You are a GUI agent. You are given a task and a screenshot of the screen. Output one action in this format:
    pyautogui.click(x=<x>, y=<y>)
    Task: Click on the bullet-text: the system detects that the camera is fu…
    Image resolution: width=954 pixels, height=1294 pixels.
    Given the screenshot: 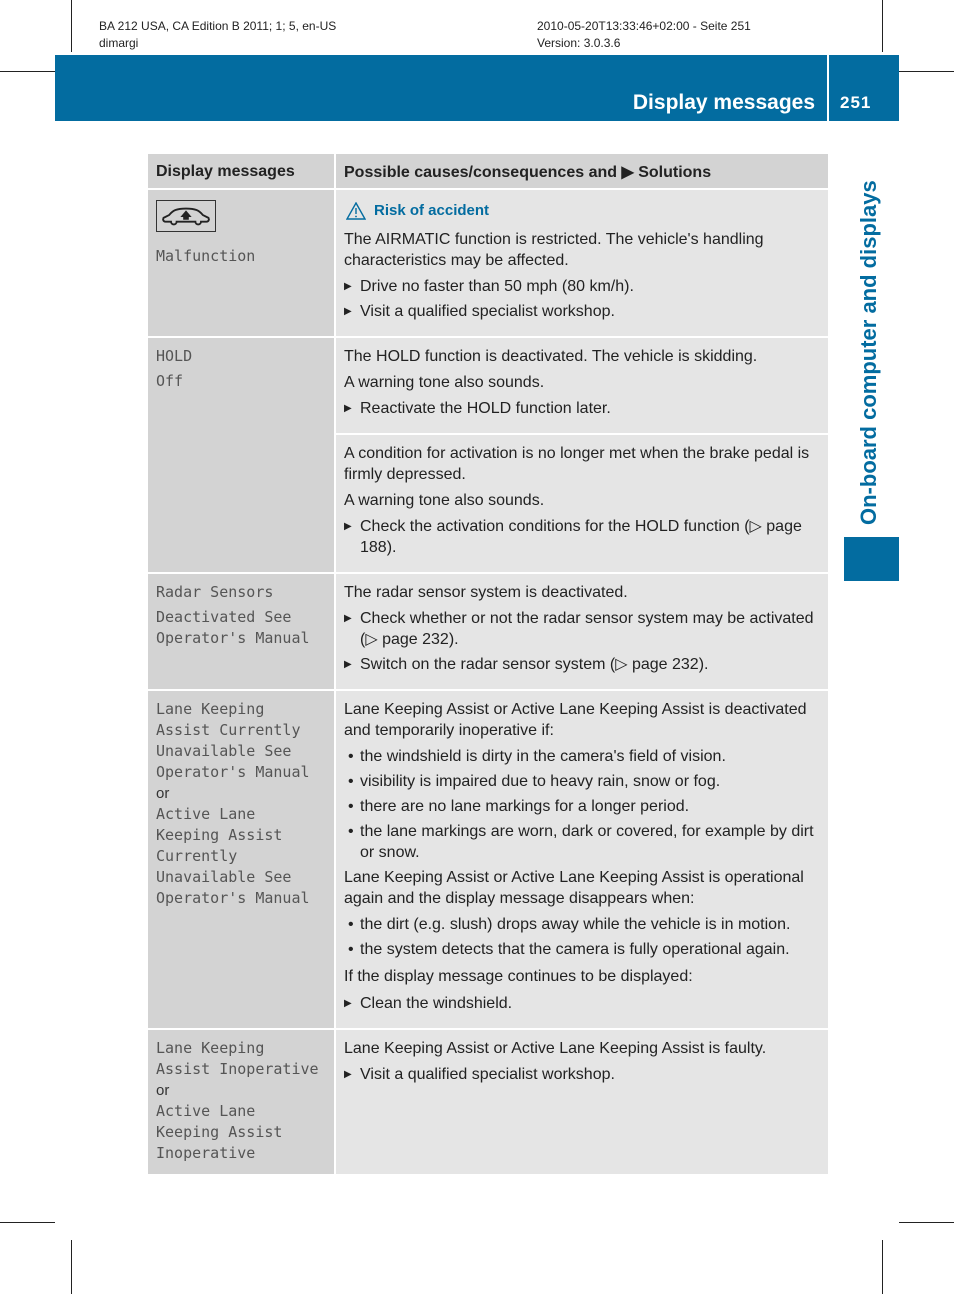 What is the action you would take?
    pyautogui.click(x=575, y=949)
    